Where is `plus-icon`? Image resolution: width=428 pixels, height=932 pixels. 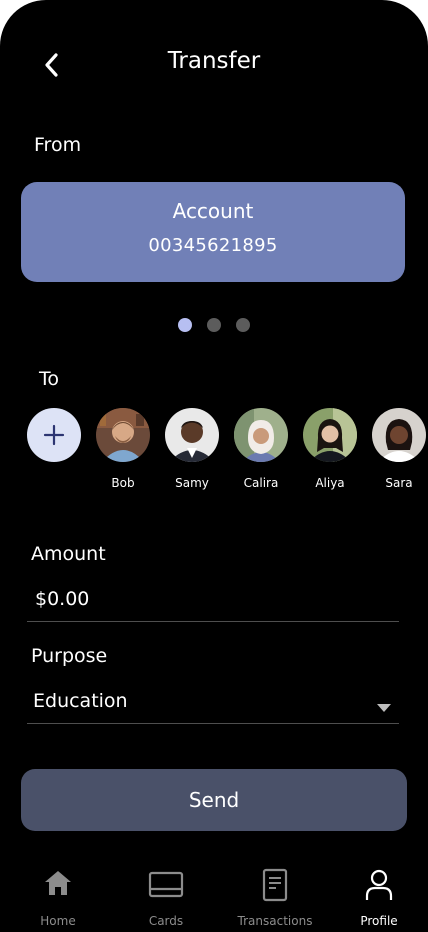
plus-icon is located at coordinates (54, 435).